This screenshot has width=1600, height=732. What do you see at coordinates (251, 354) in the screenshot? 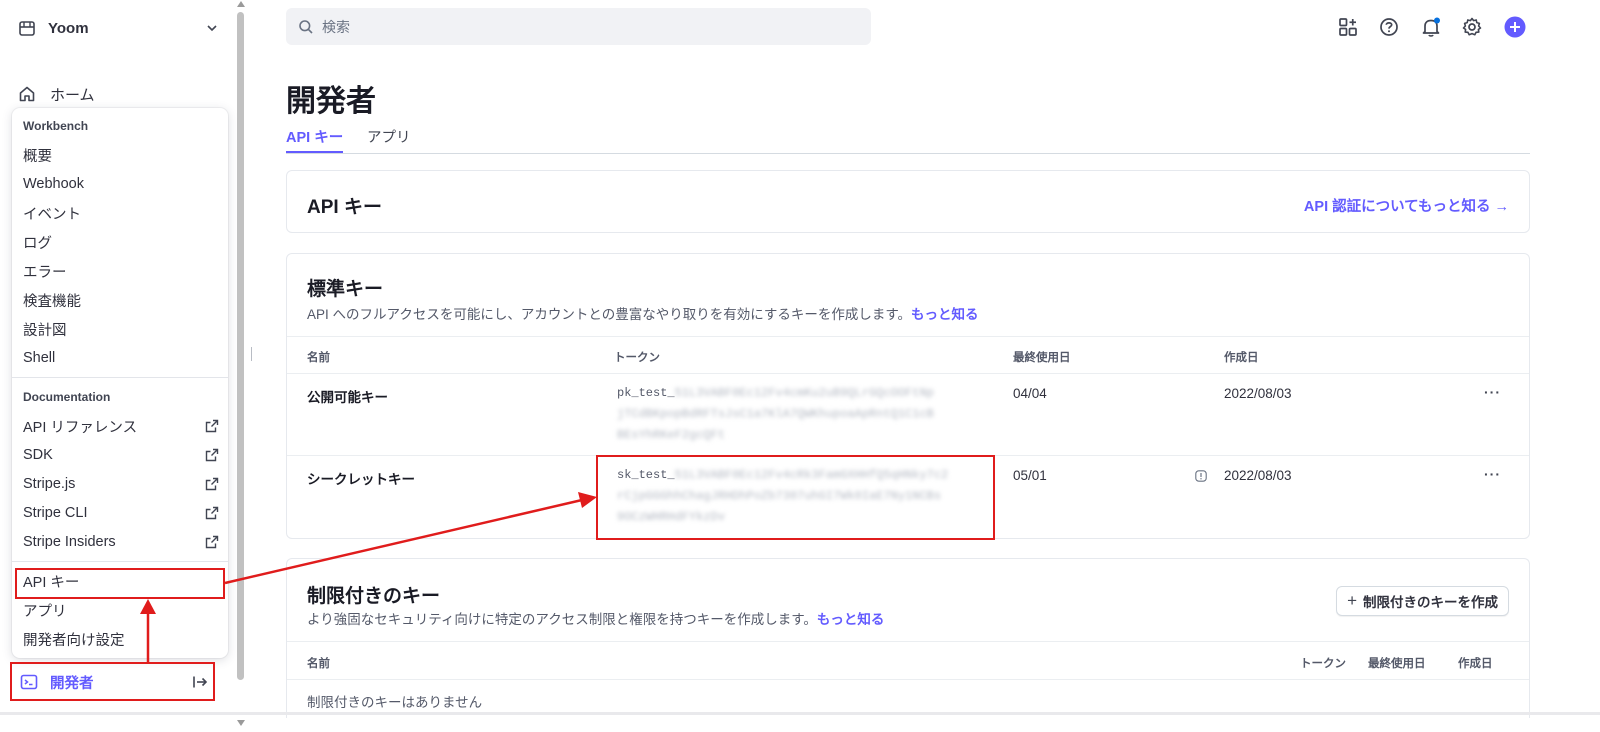
I see `sidebar-resize-handle` at bounding box center [251, 354].